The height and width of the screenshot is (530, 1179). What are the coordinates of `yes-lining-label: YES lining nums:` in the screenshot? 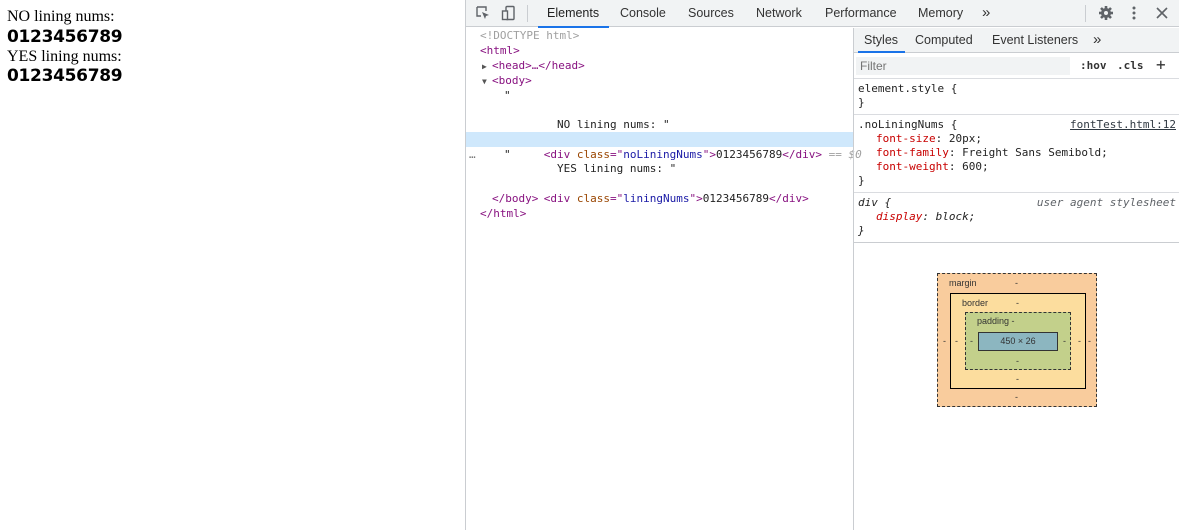 It's located at (64, 56).